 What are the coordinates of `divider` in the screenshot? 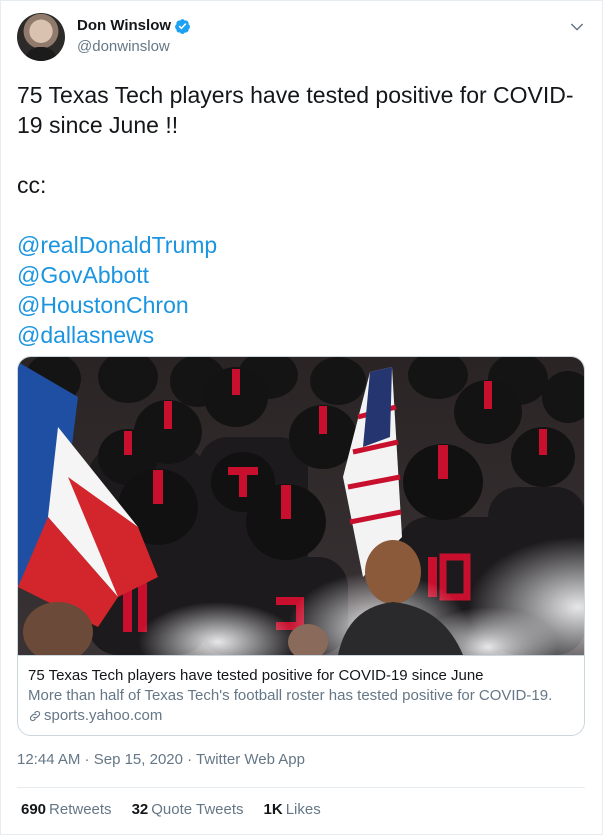 It's located at (301, 787).